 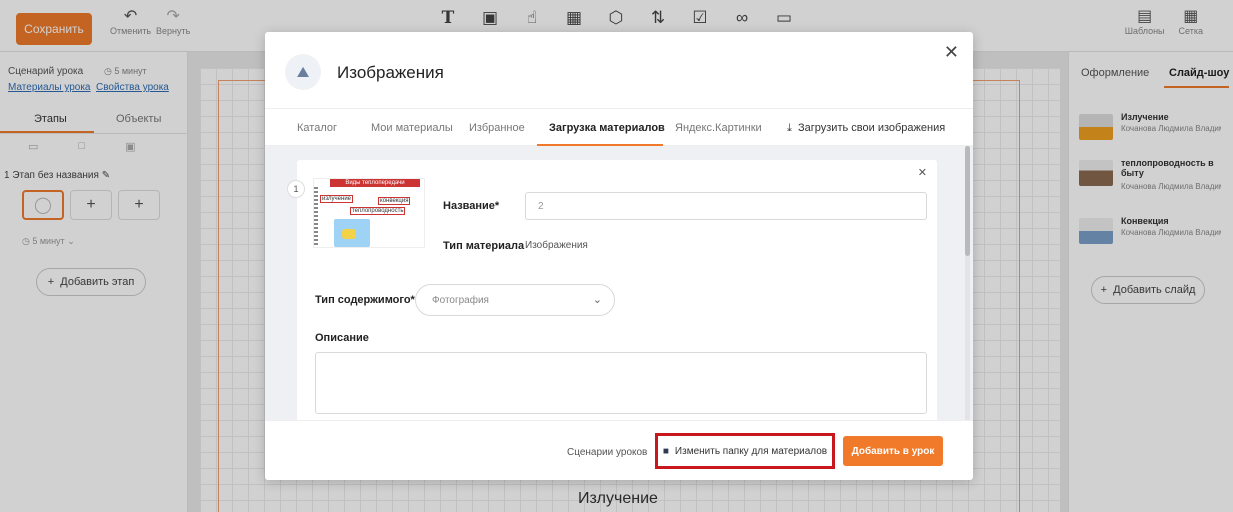 What do you see at coordinates (390, 72) in the screenshot?
I see `modal-title: Изображения` at bounding box center [390, 72].